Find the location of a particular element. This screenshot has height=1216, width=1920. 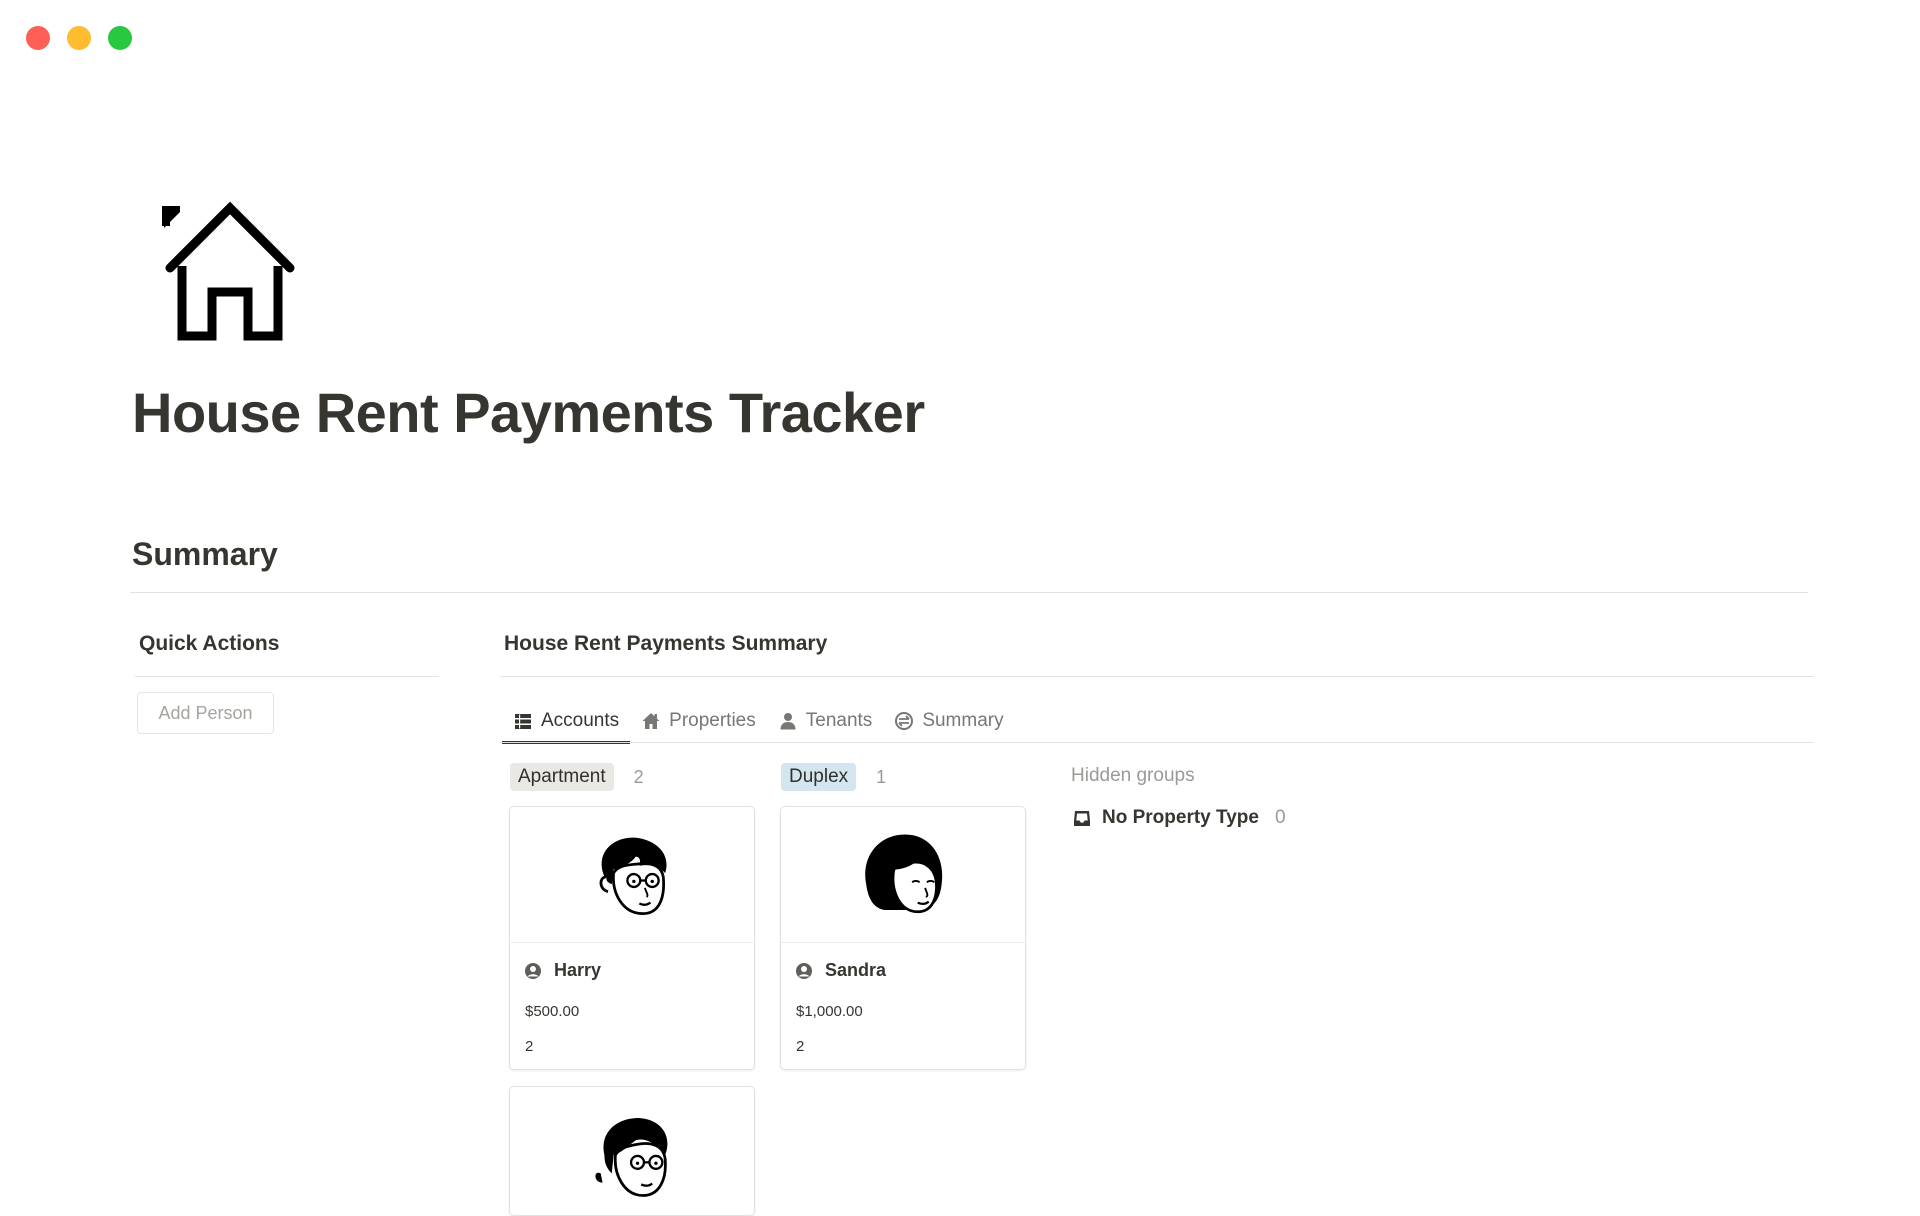

tab-summary: Summary is located at coordinates (948, 721).